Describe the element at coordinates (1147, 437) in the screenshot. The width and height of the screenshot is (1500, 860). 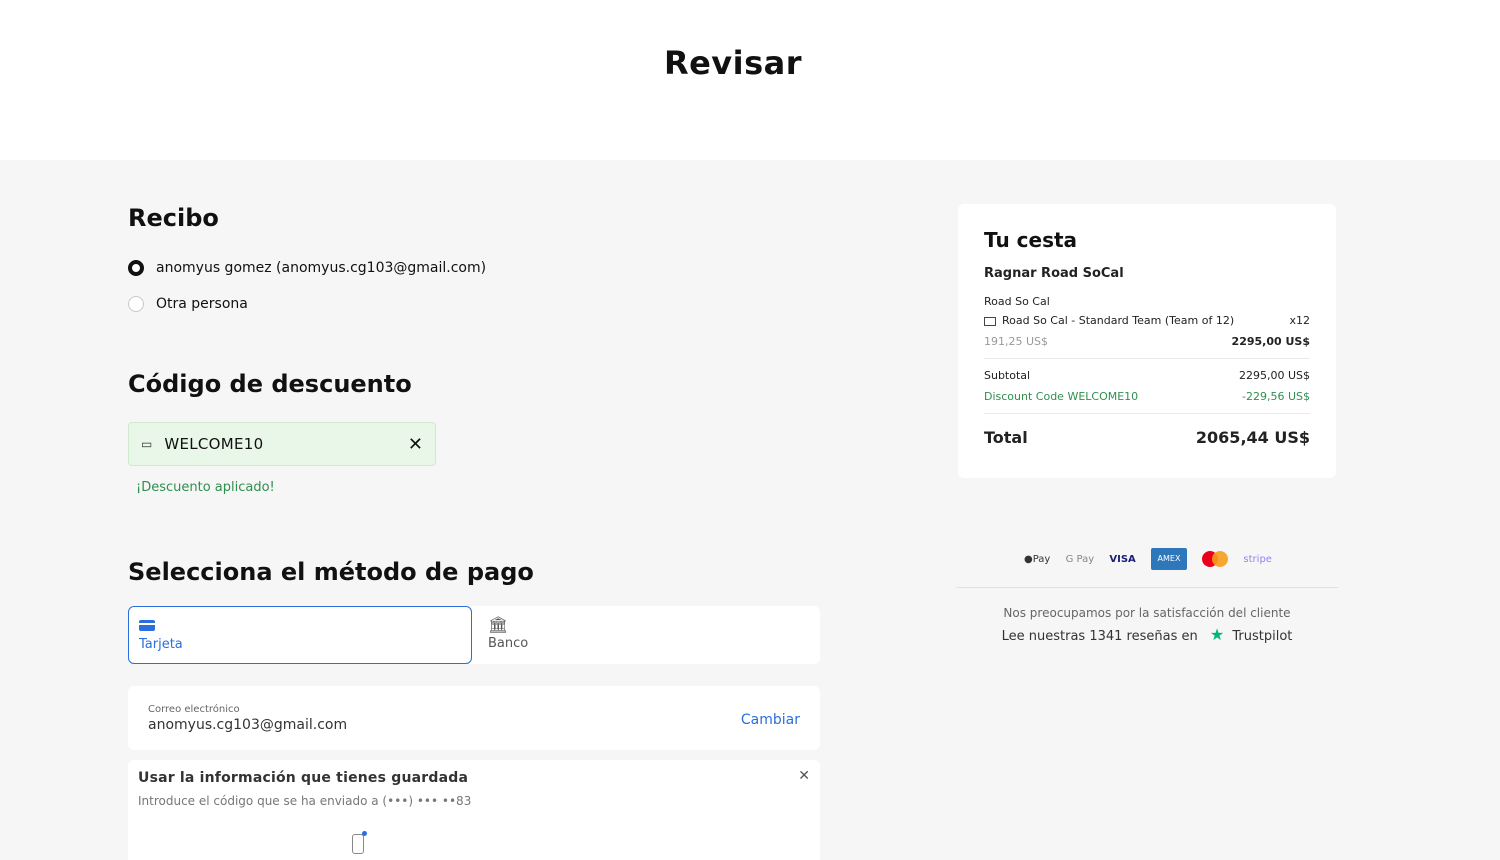
I see `basket-total-row: Total 2065,44 US$` at that location.